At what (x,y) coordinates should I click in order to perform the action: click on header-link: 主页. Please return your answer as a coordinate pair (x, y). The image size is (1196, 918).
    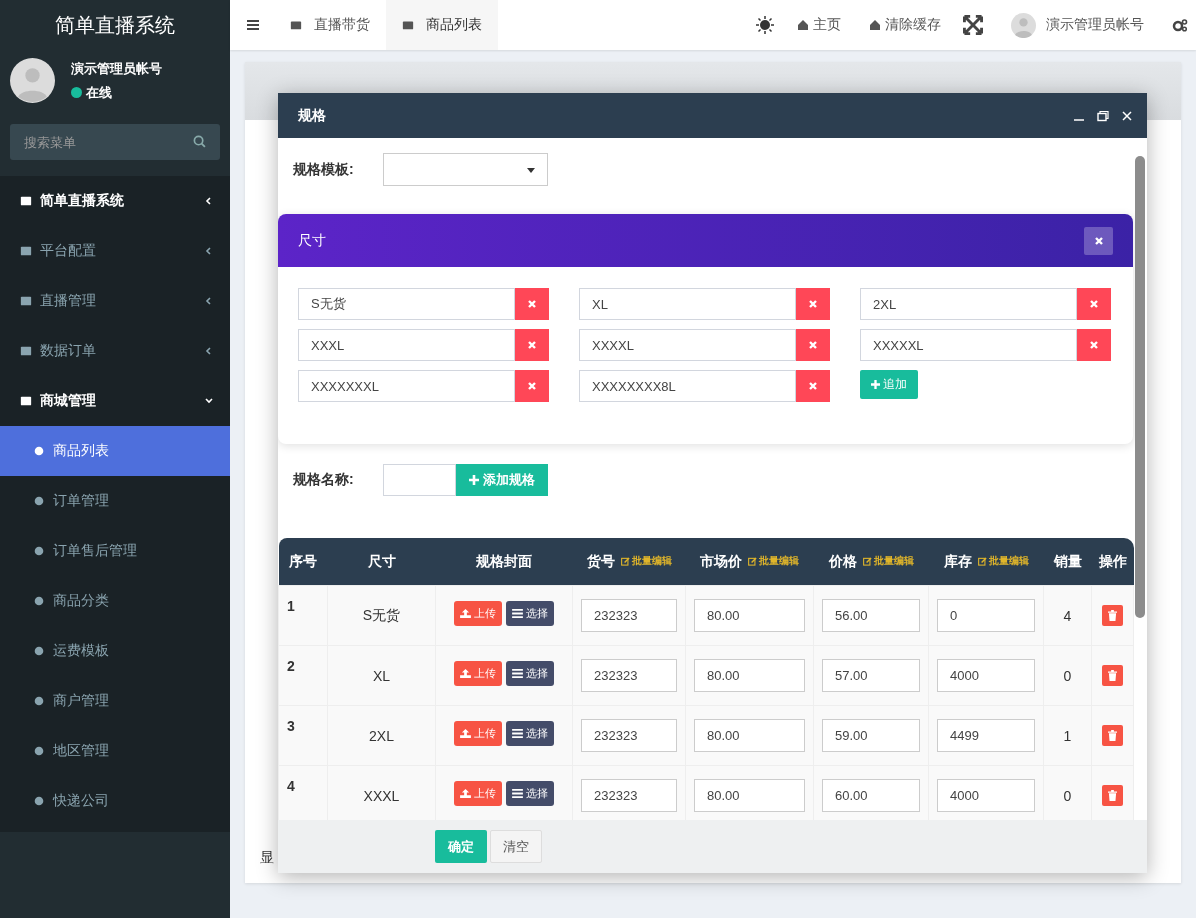
    Looking at the image, I should click on (819, 25).